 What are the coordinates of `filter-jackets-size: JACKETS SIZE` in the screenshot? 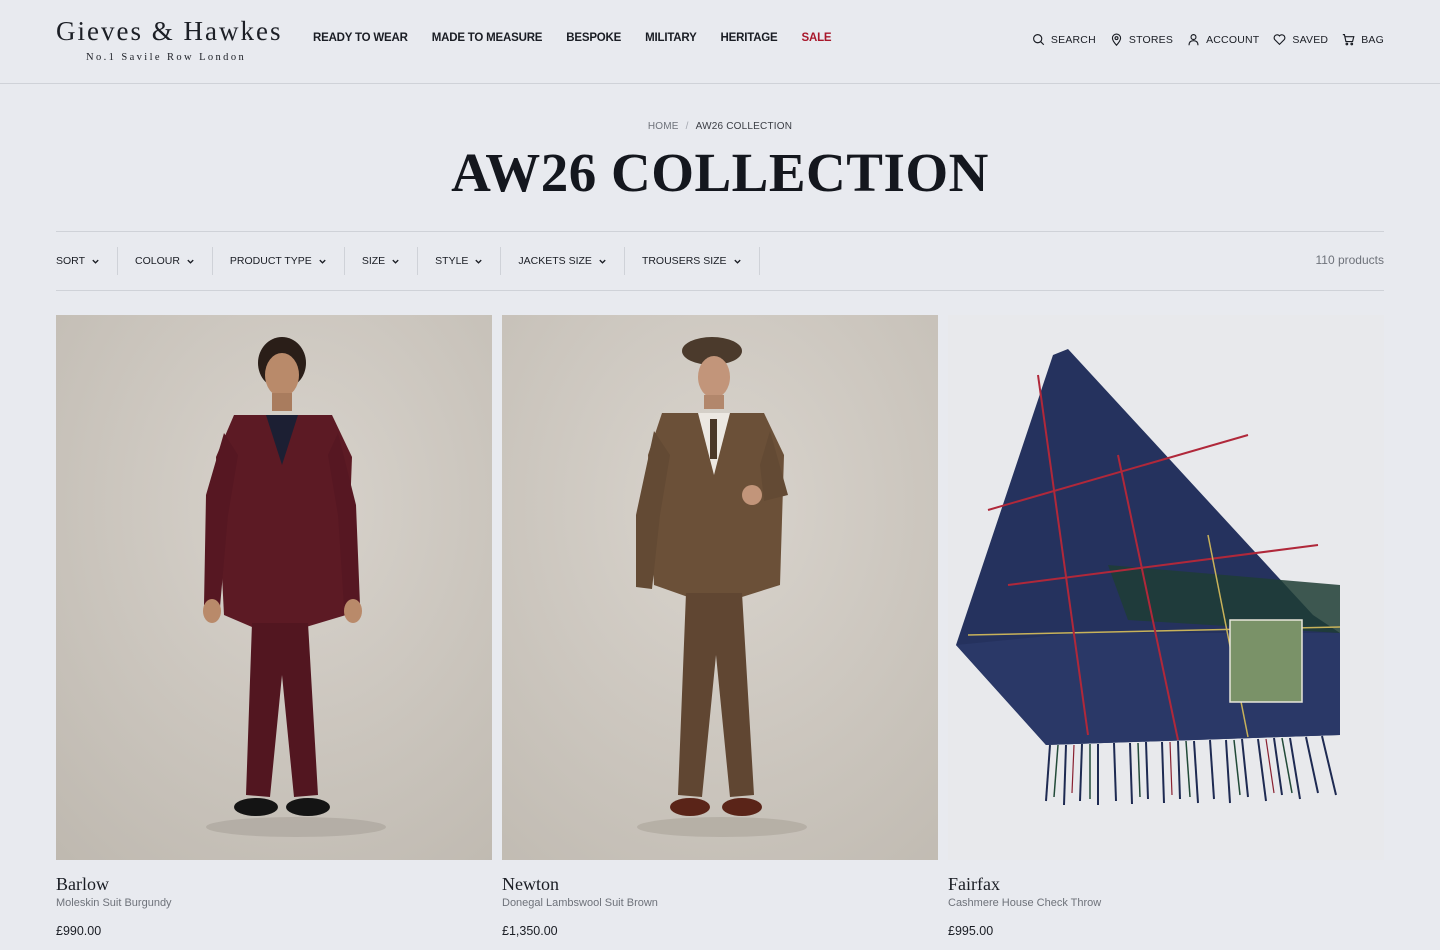 It's located at (563, 261).